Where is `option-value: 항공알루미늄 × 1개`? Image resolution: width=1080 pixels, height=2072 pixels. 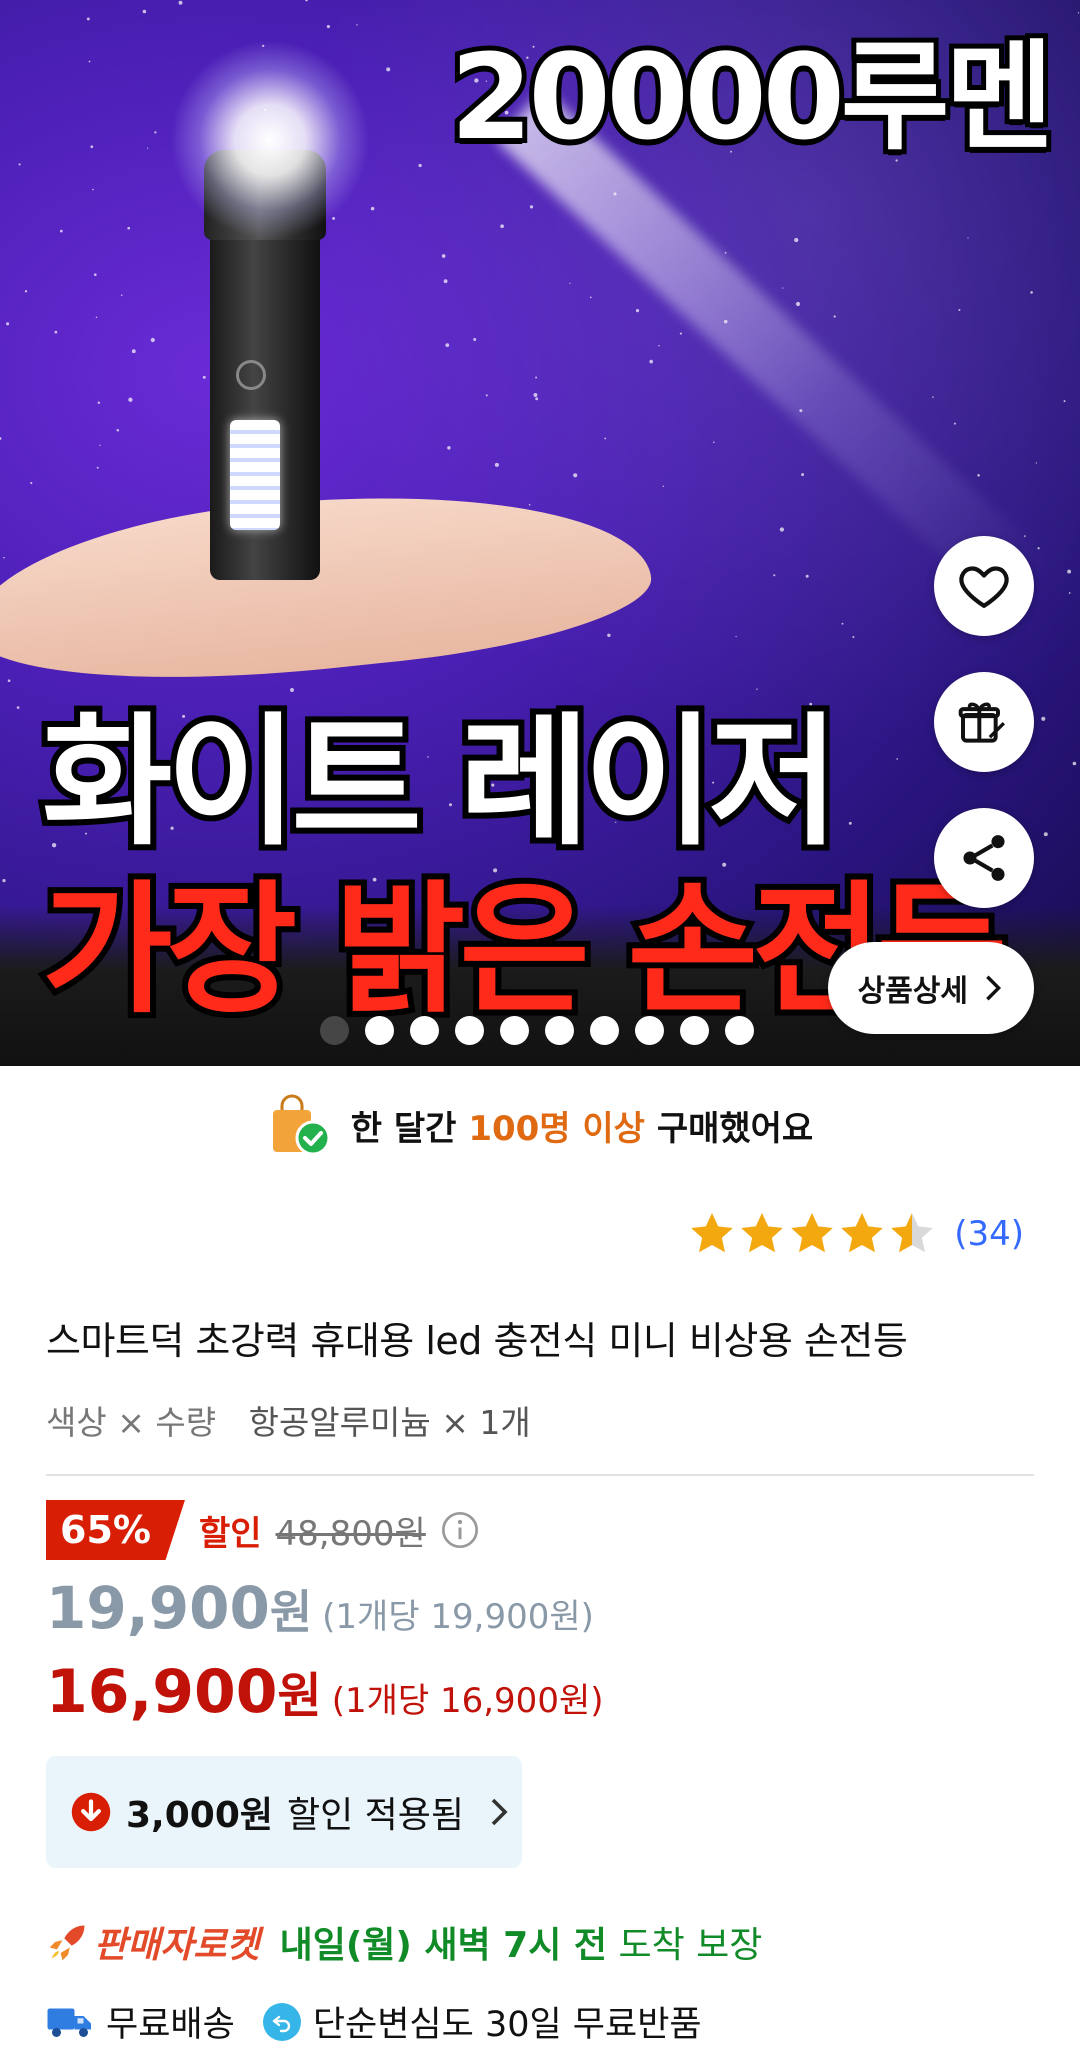
option-value: 항공알루미늄 × 1개 is located at coordinates (389, 1422).